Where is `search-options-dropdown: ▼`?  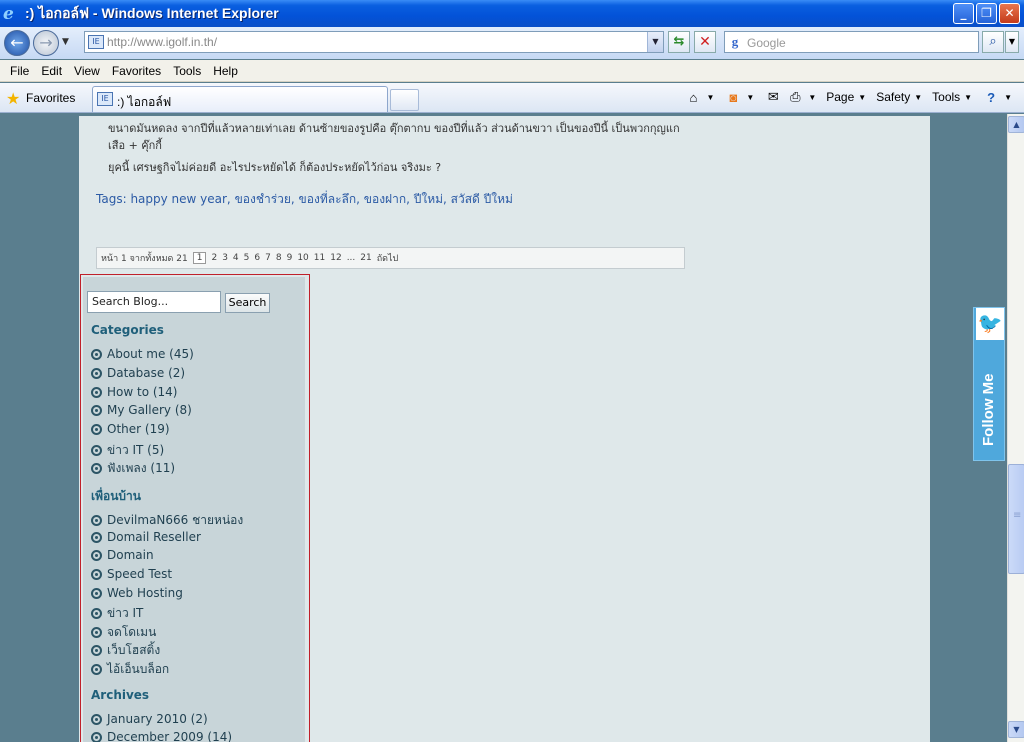 search-options-dropdown: ▼ is located at coordinates (1012, 42).